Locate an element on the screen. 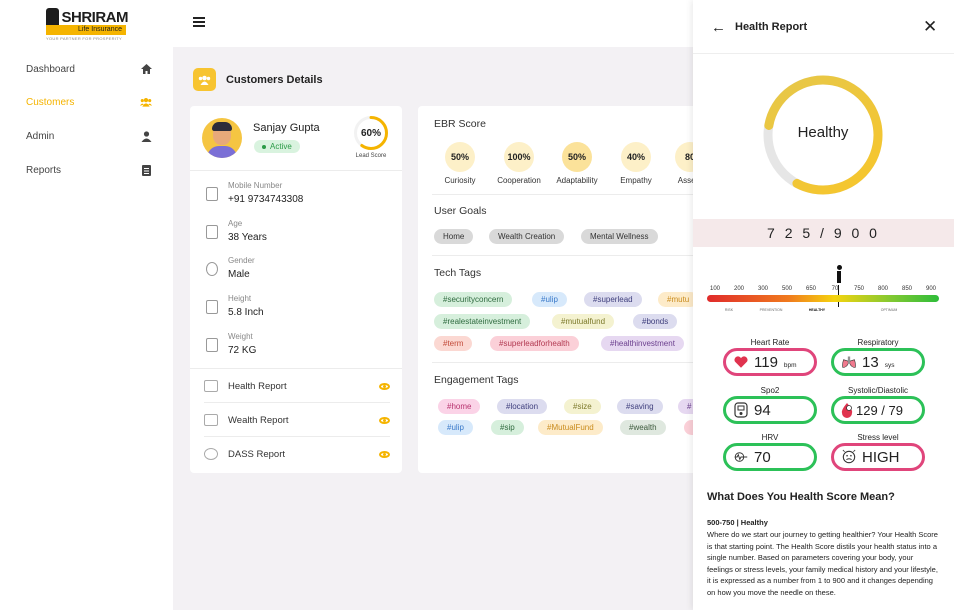 The height and width of the screenshot is (610, 954). panel-title: Health Report is located at coordinates (771, 27).